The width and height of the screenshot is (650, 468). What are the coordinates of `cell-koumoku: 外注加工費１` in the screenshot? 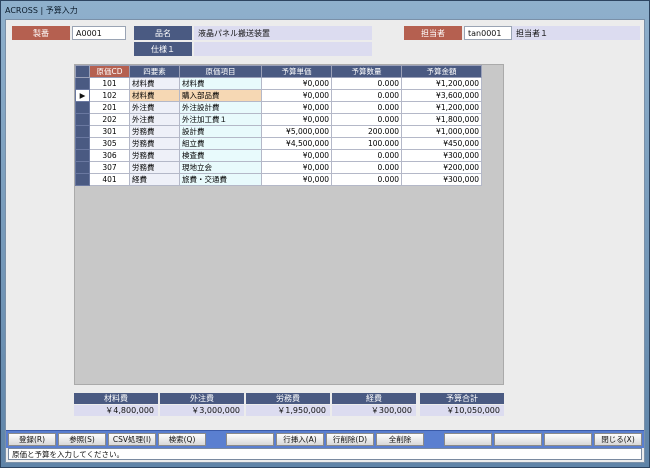 It's located at (220, 119).